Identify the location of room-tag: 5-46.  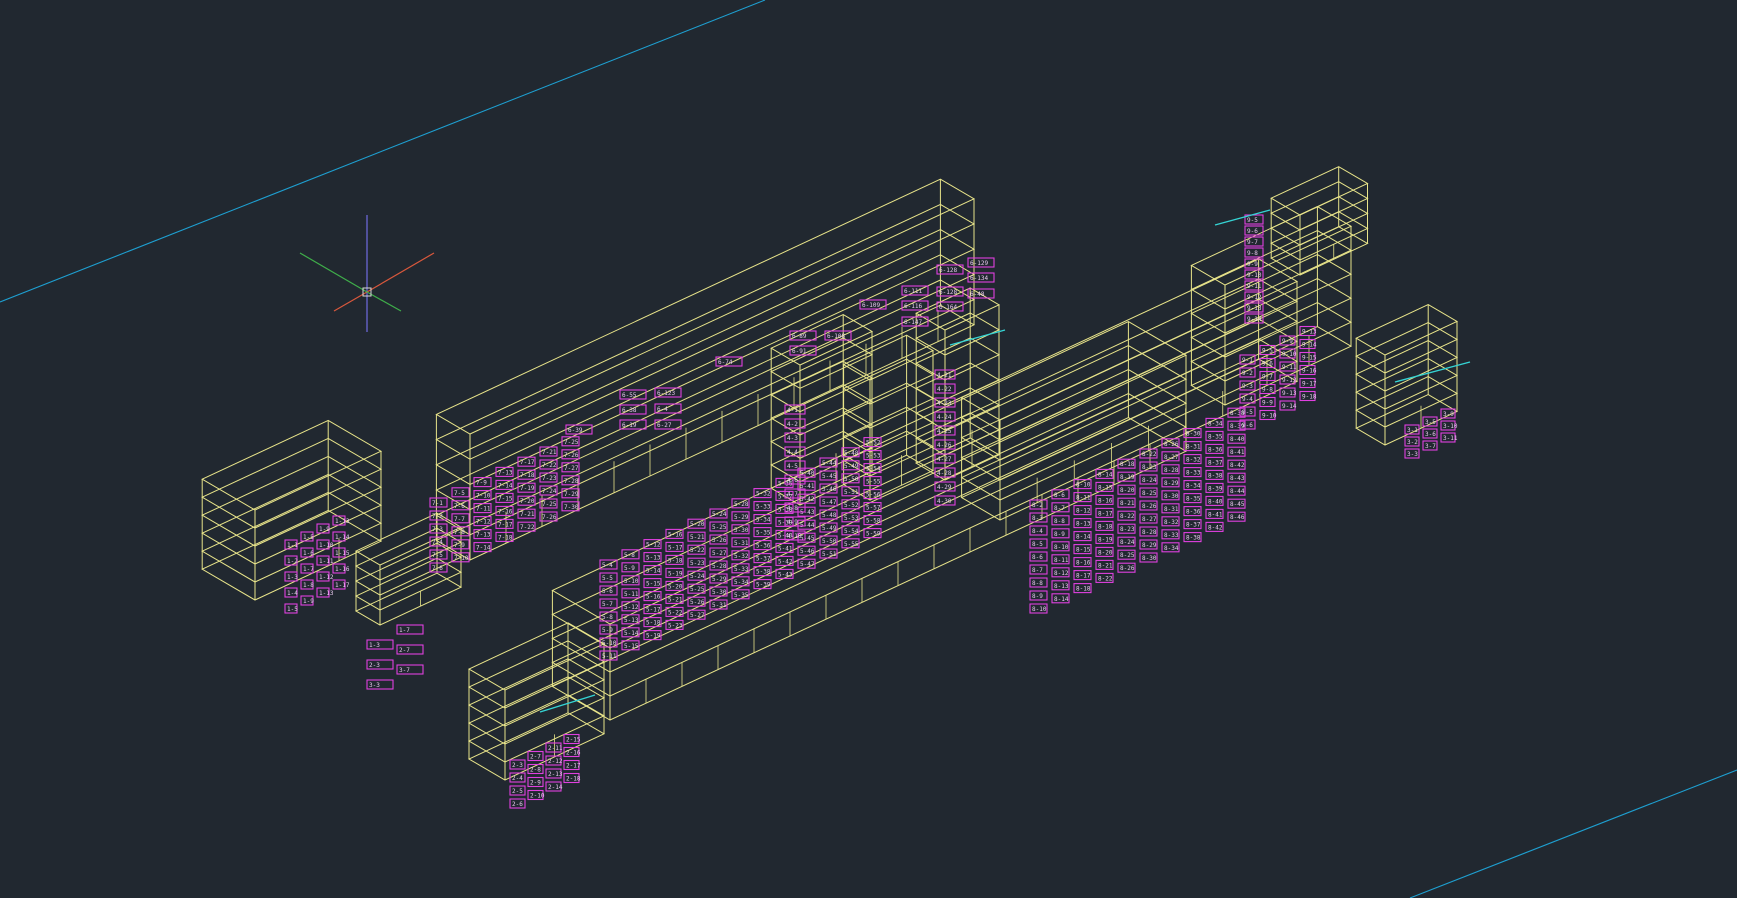
(806, 550).